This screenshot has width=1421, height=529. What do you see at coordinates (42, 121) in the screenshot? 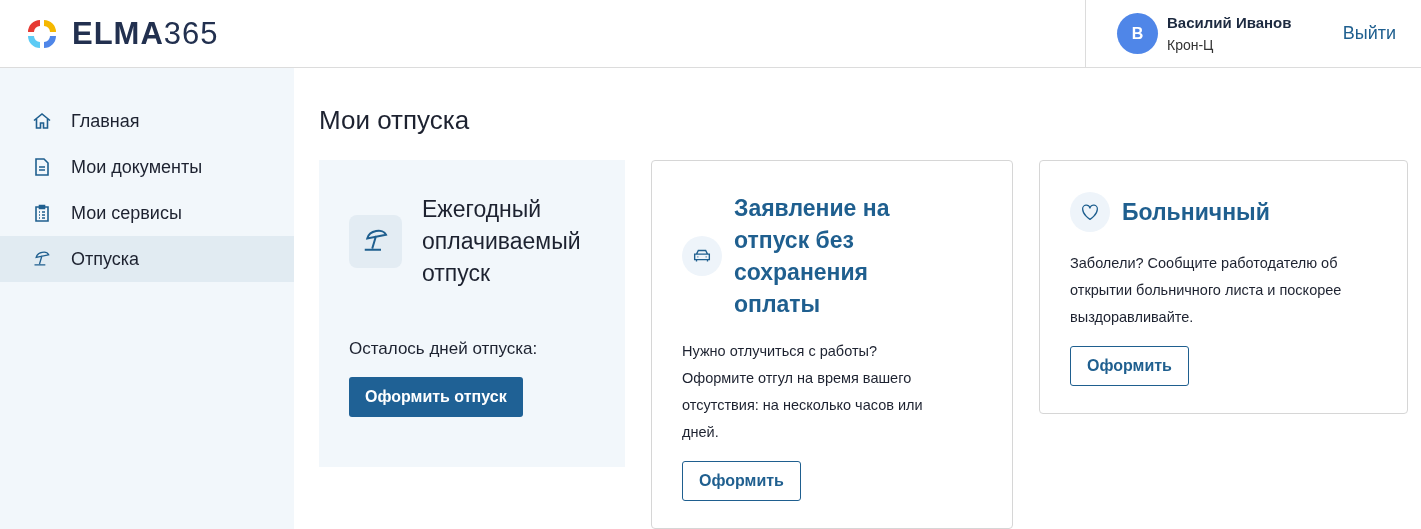
I see `home-icon` at bounding box center [42, 121].